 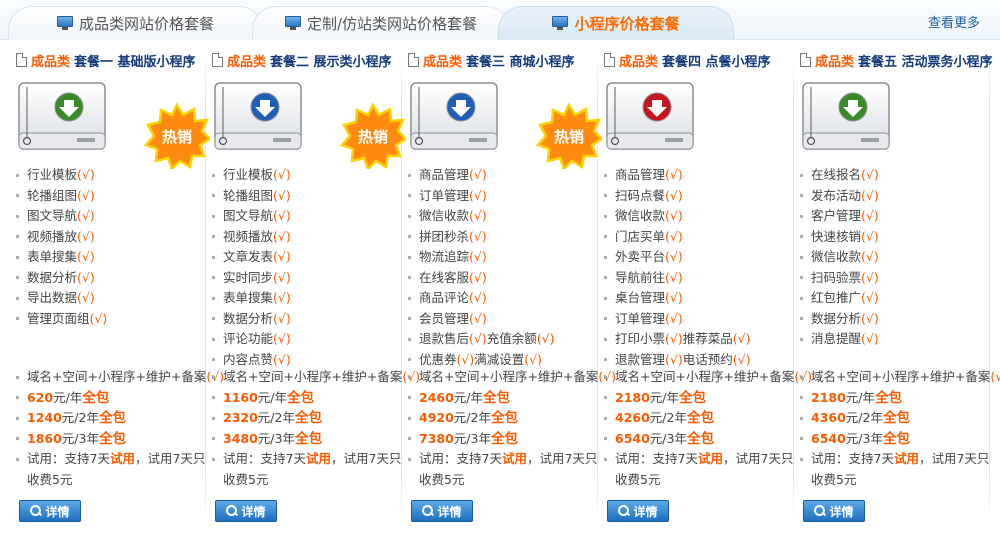 I want to click on tab-mini-program: 小程序价格套餐, so click(x=616, y=23).